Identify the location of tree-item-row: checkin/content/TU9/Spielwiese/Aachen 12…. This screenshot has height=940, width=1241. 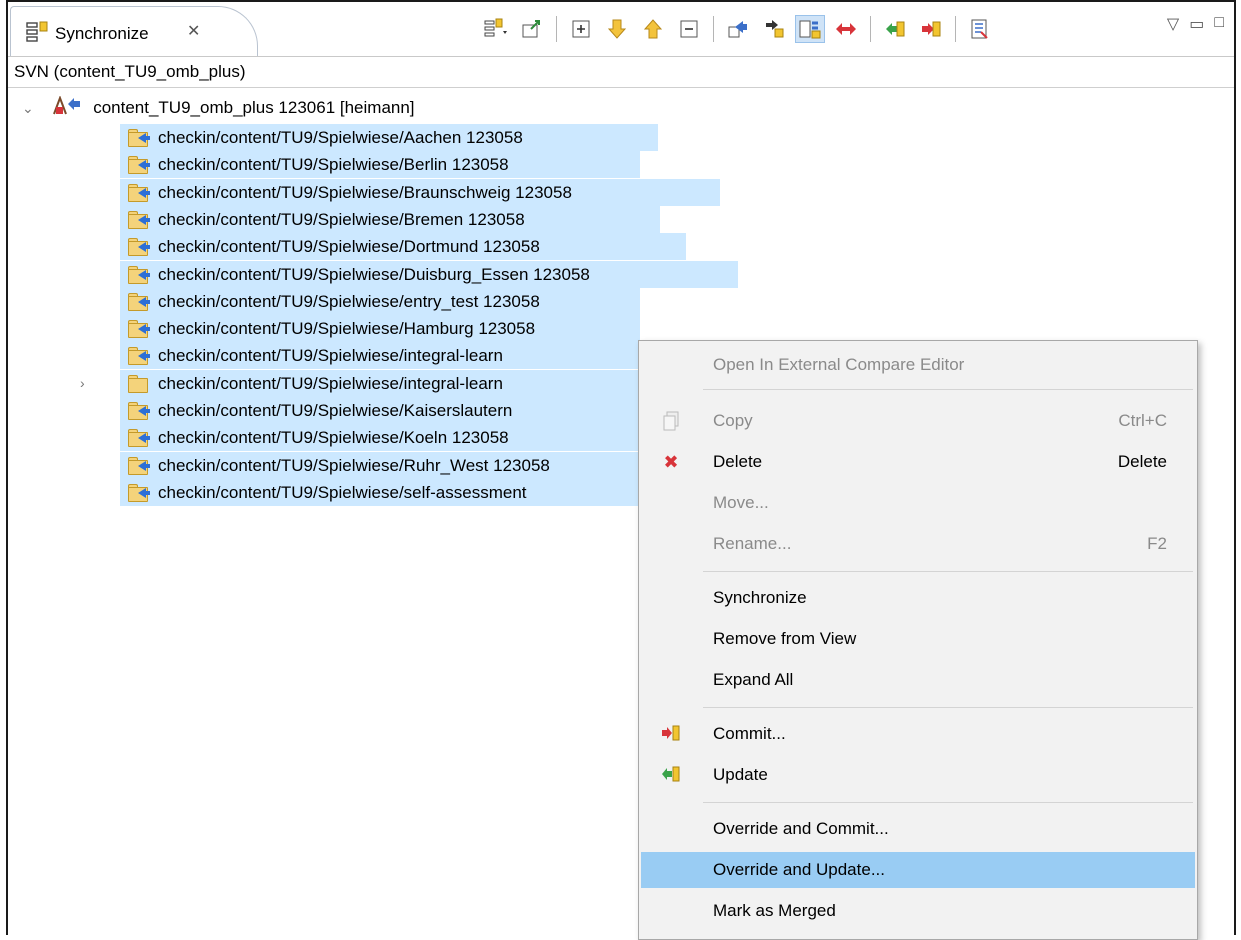
(389, 137).